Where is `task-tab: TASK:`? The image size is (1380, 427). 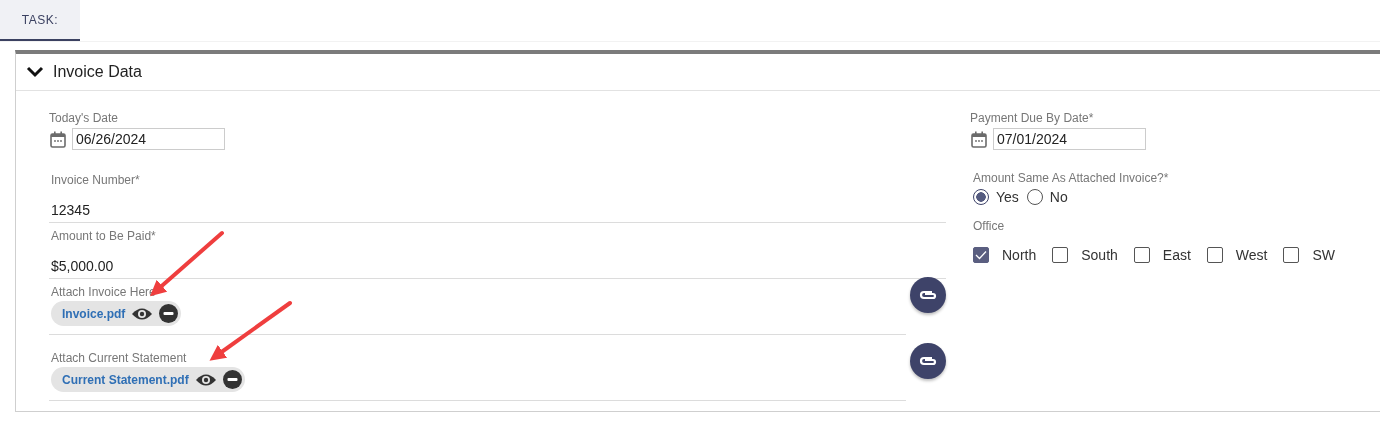 task-tab: TASK: is located at coordinates (40, 20).